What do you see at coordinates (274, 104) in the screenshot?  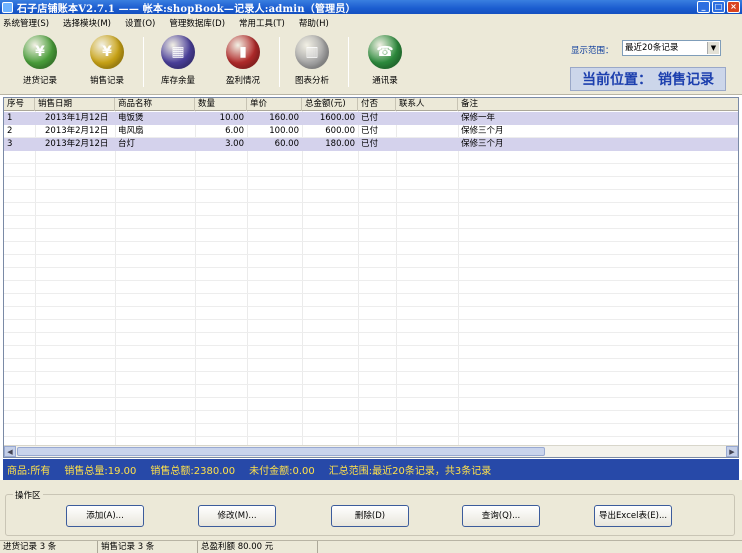 I see `column-header: 单价` at bounding box center [274, 104].